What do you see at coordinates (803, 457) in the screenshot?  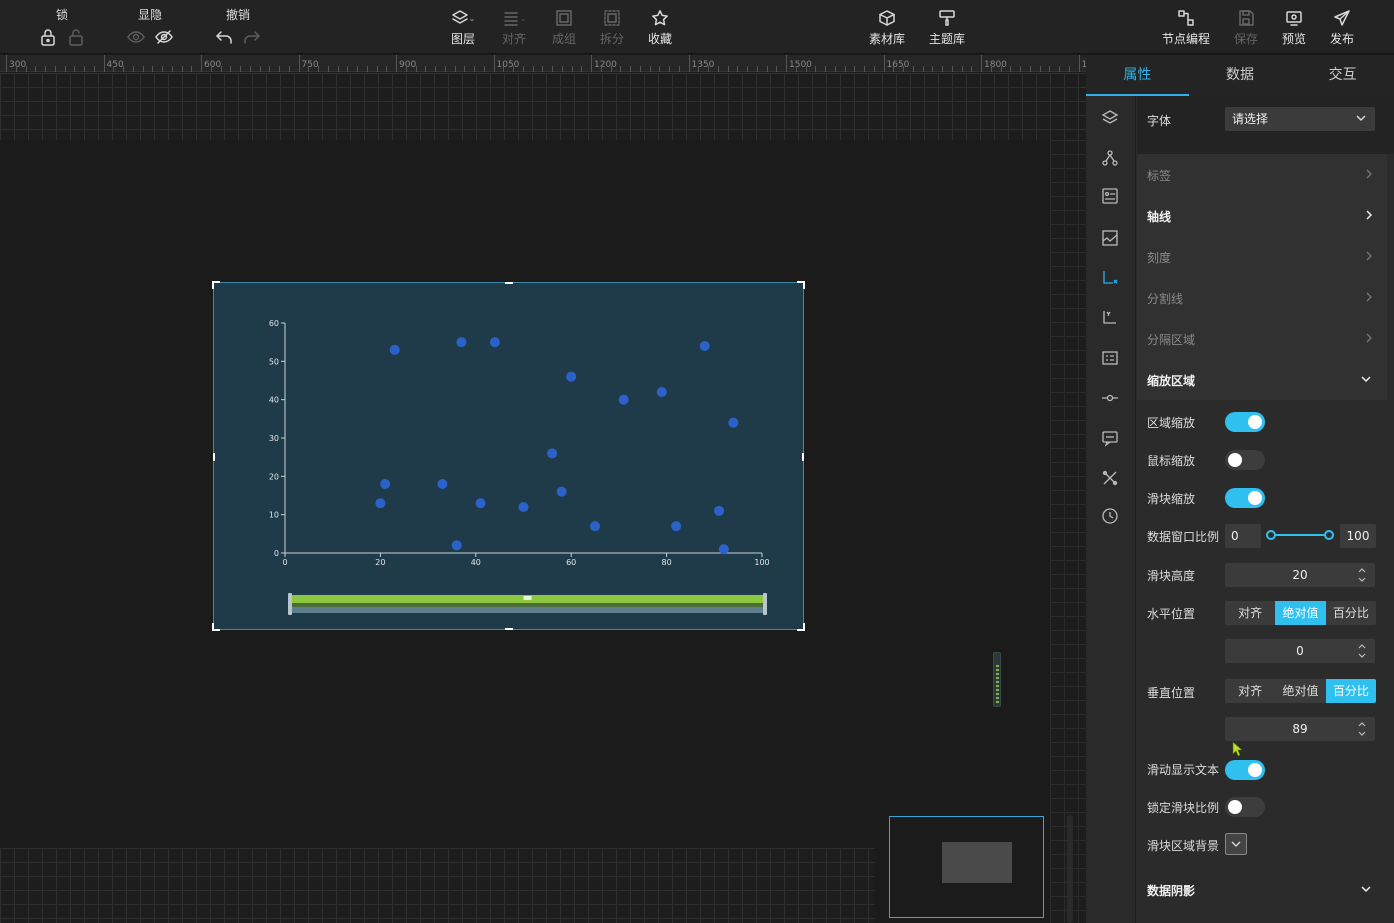 I see `resize-handle-right` at bounding box center [803, 457].